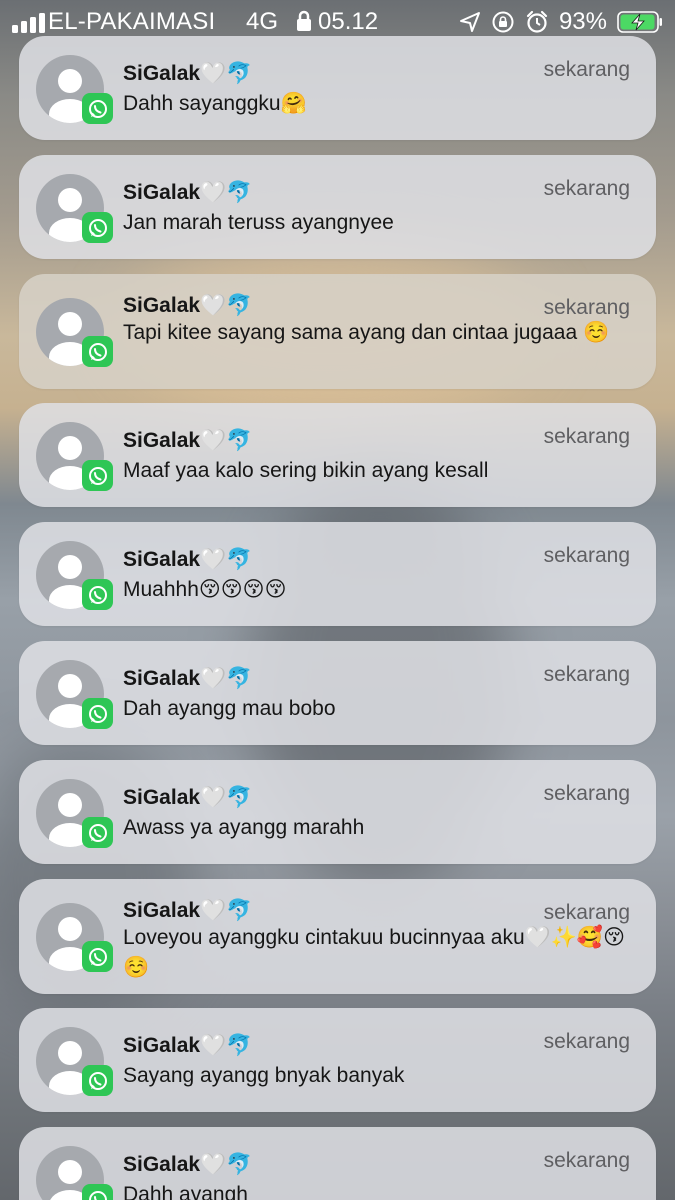 The height and width of the screenshot is (1200, 675). Describe the element at coordinates (337, 574) in the screenshot. I see `notification-card: SiGalak🤍🐬 sekarang Muahhh😚😚😚😚` at that location.